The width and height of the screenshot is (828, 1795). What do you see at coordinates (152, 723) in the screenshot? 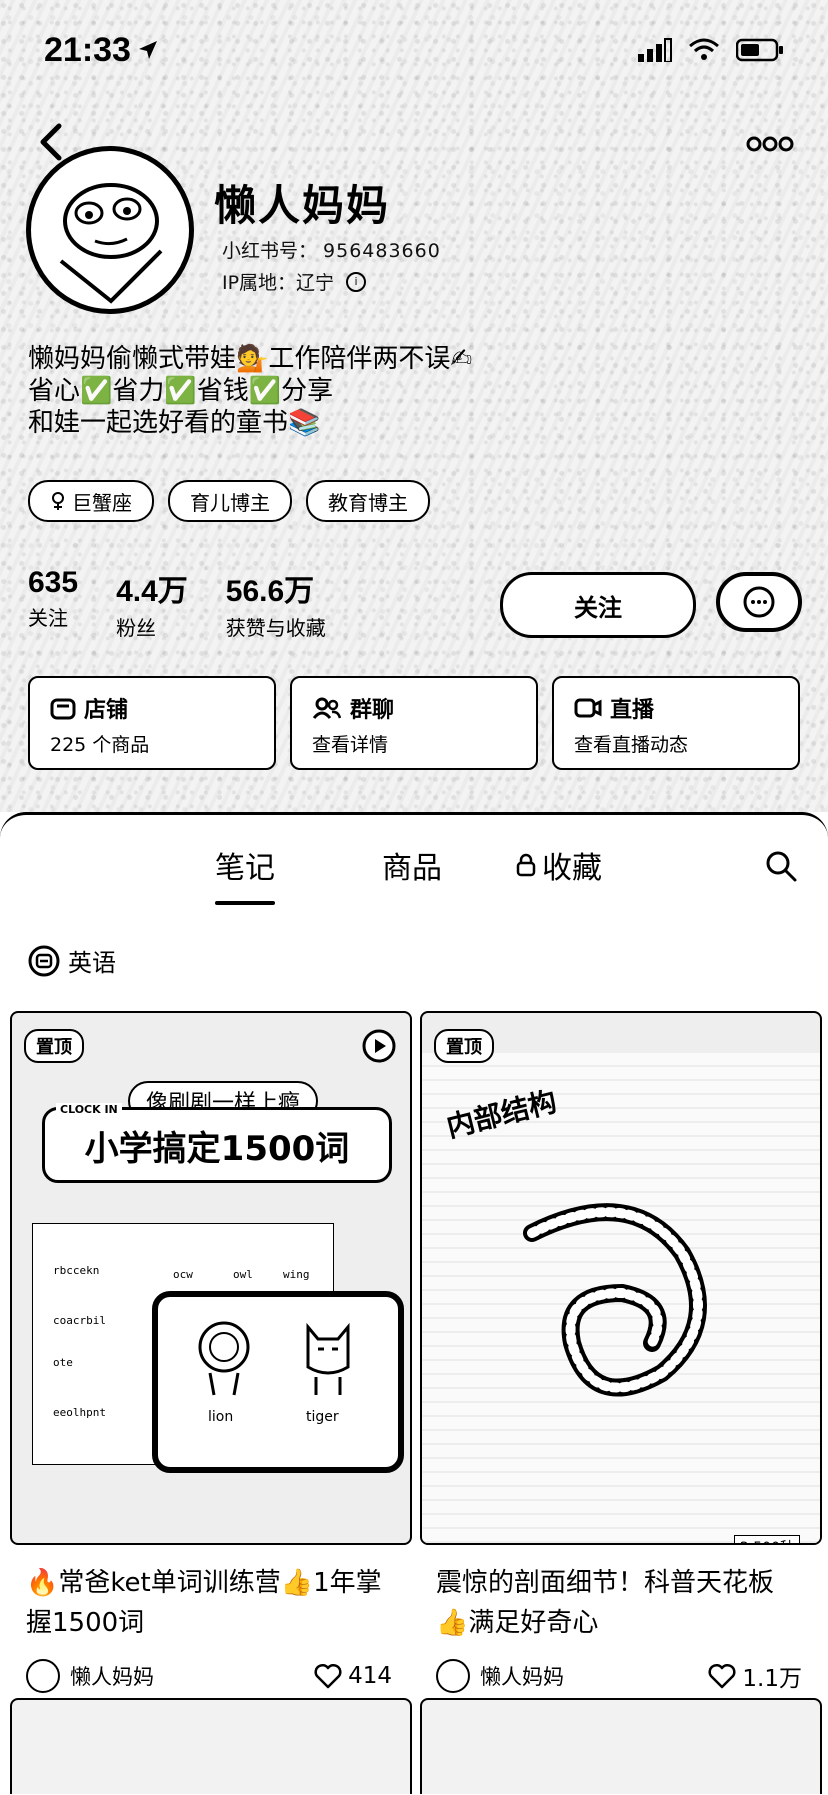
I see `card-shop: 店铺 225 个商品` at bounding box center [152, 723].